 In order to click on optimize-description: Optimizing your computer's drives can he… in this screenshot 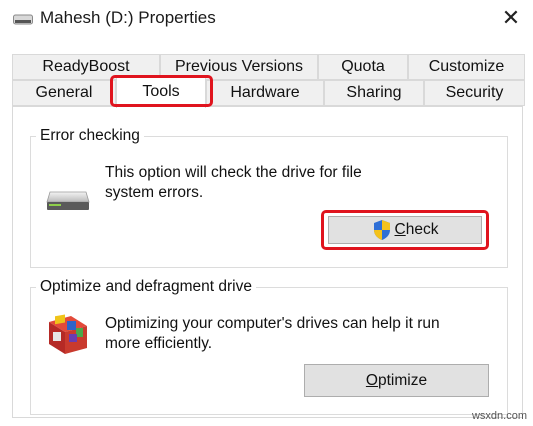, I will do `click(272, 333)`.